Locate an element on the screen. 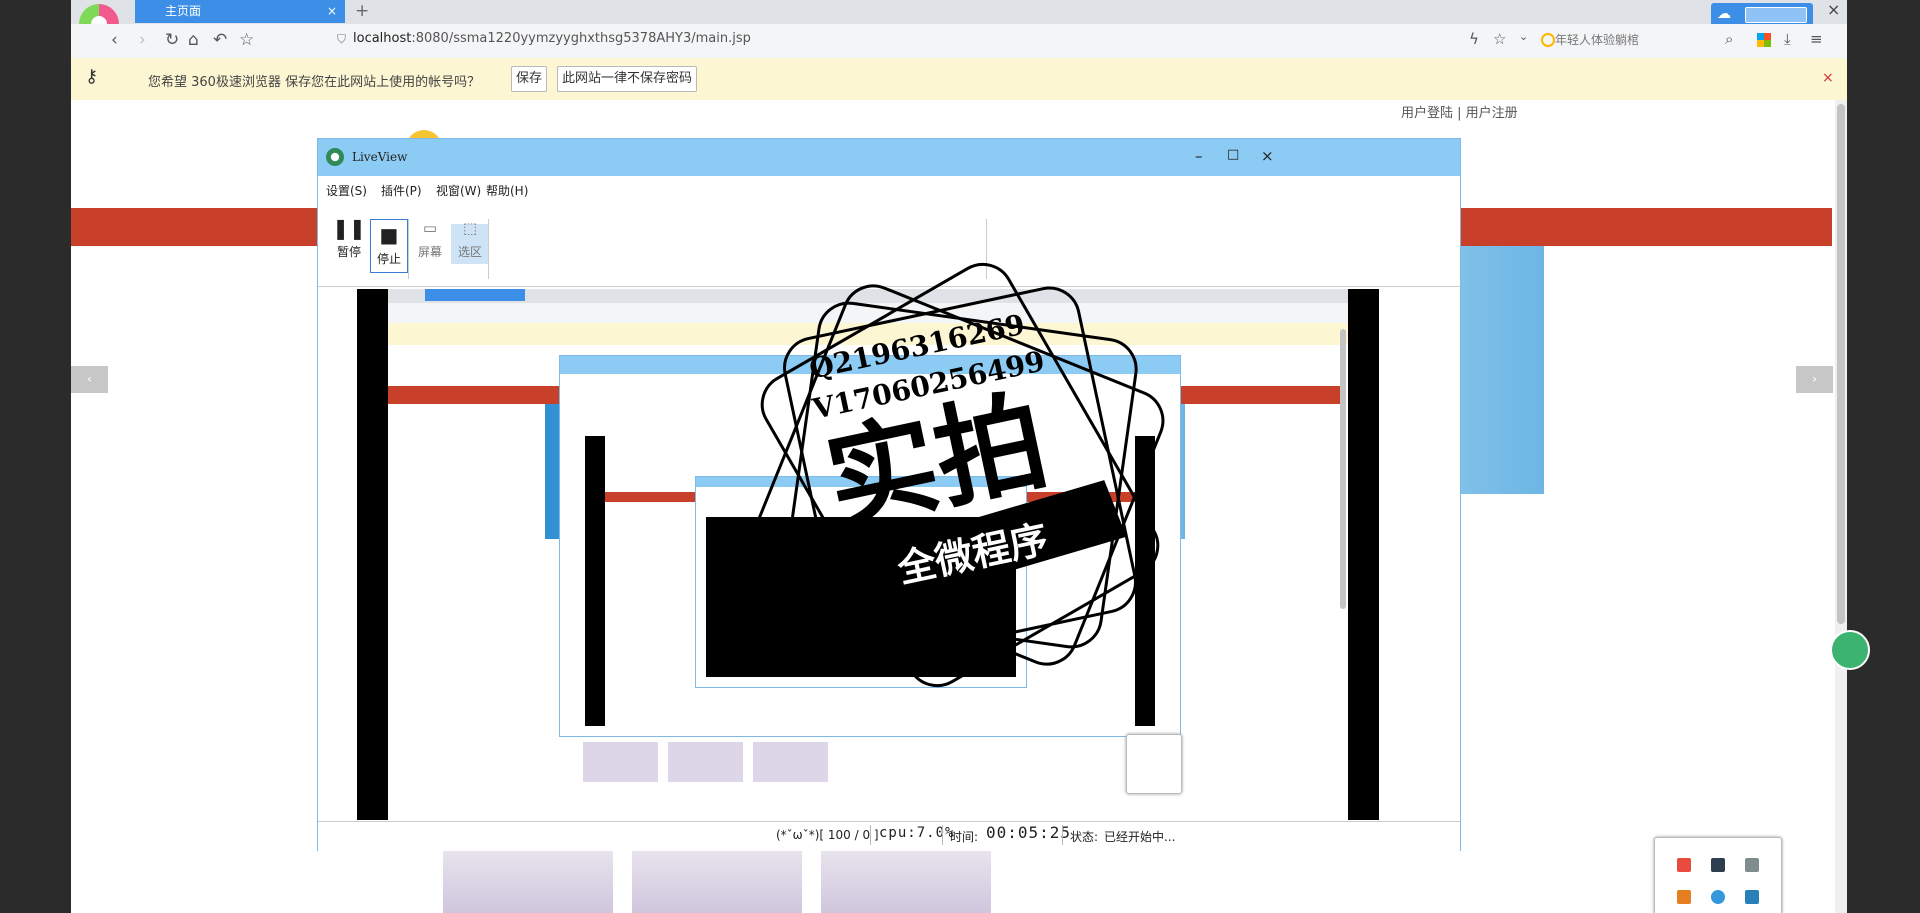  liveview-titlebar: LiveView is located at coordinates (889, 157).